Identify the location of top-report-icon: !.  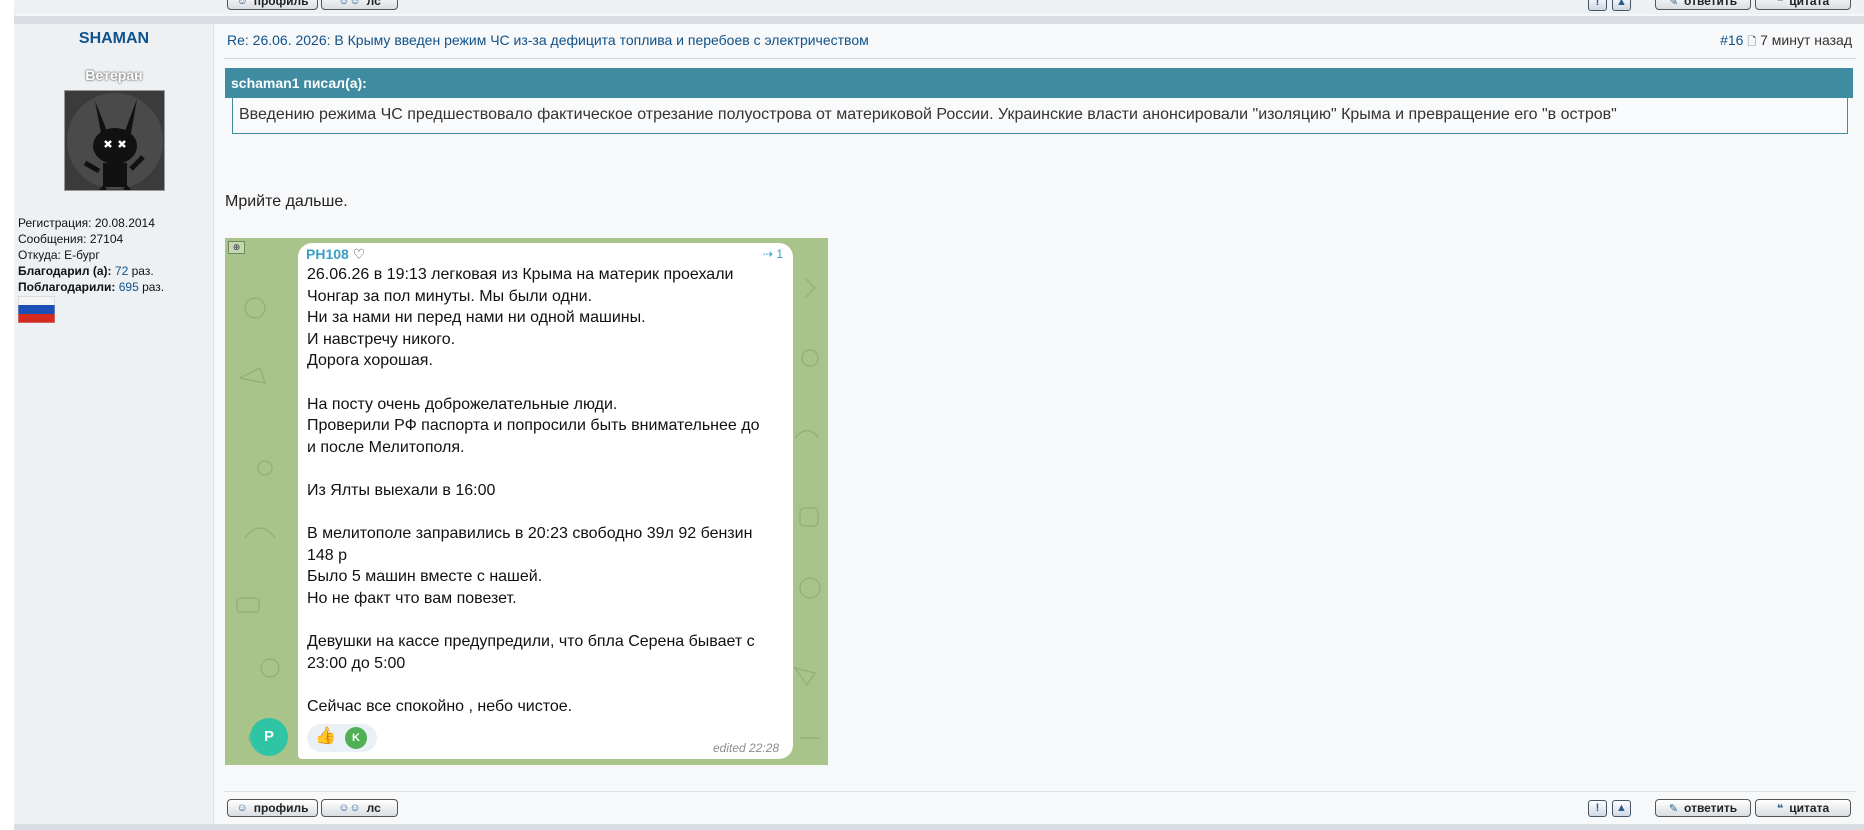
(1597, 5).